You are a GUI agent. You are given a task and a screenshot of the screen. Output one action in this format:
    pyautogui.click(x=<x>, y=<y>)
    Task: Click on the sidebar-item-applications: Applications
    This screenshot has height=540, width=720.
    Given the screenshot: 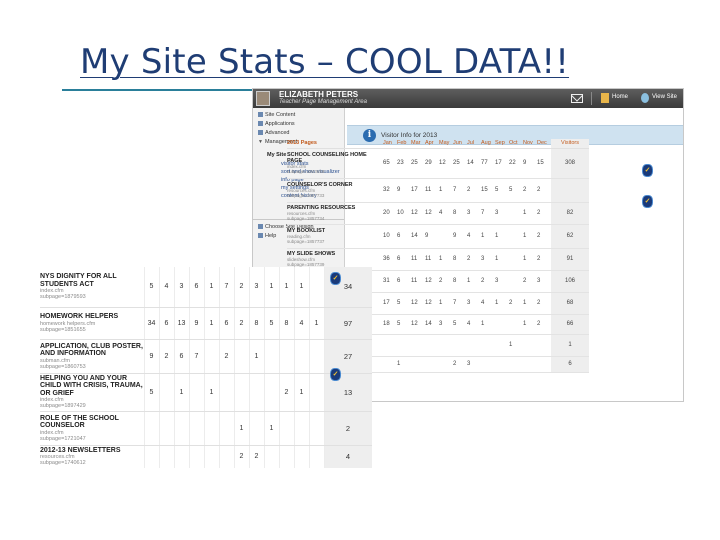 What is the action you would take?
    pyautogui.click(x=276, y=124)
    